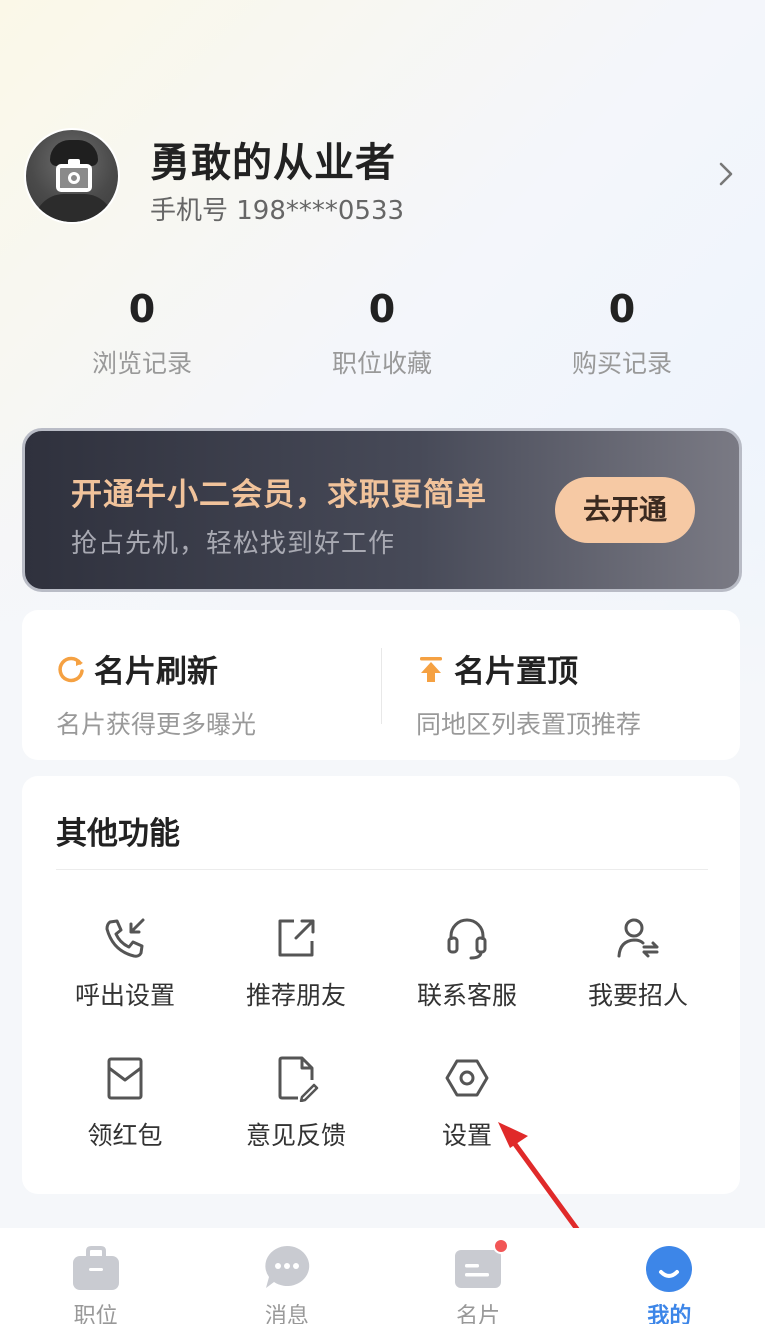 The width and height of the screenshot is (765, 1324). I want to click on notification-badge, so click(500, 1246).